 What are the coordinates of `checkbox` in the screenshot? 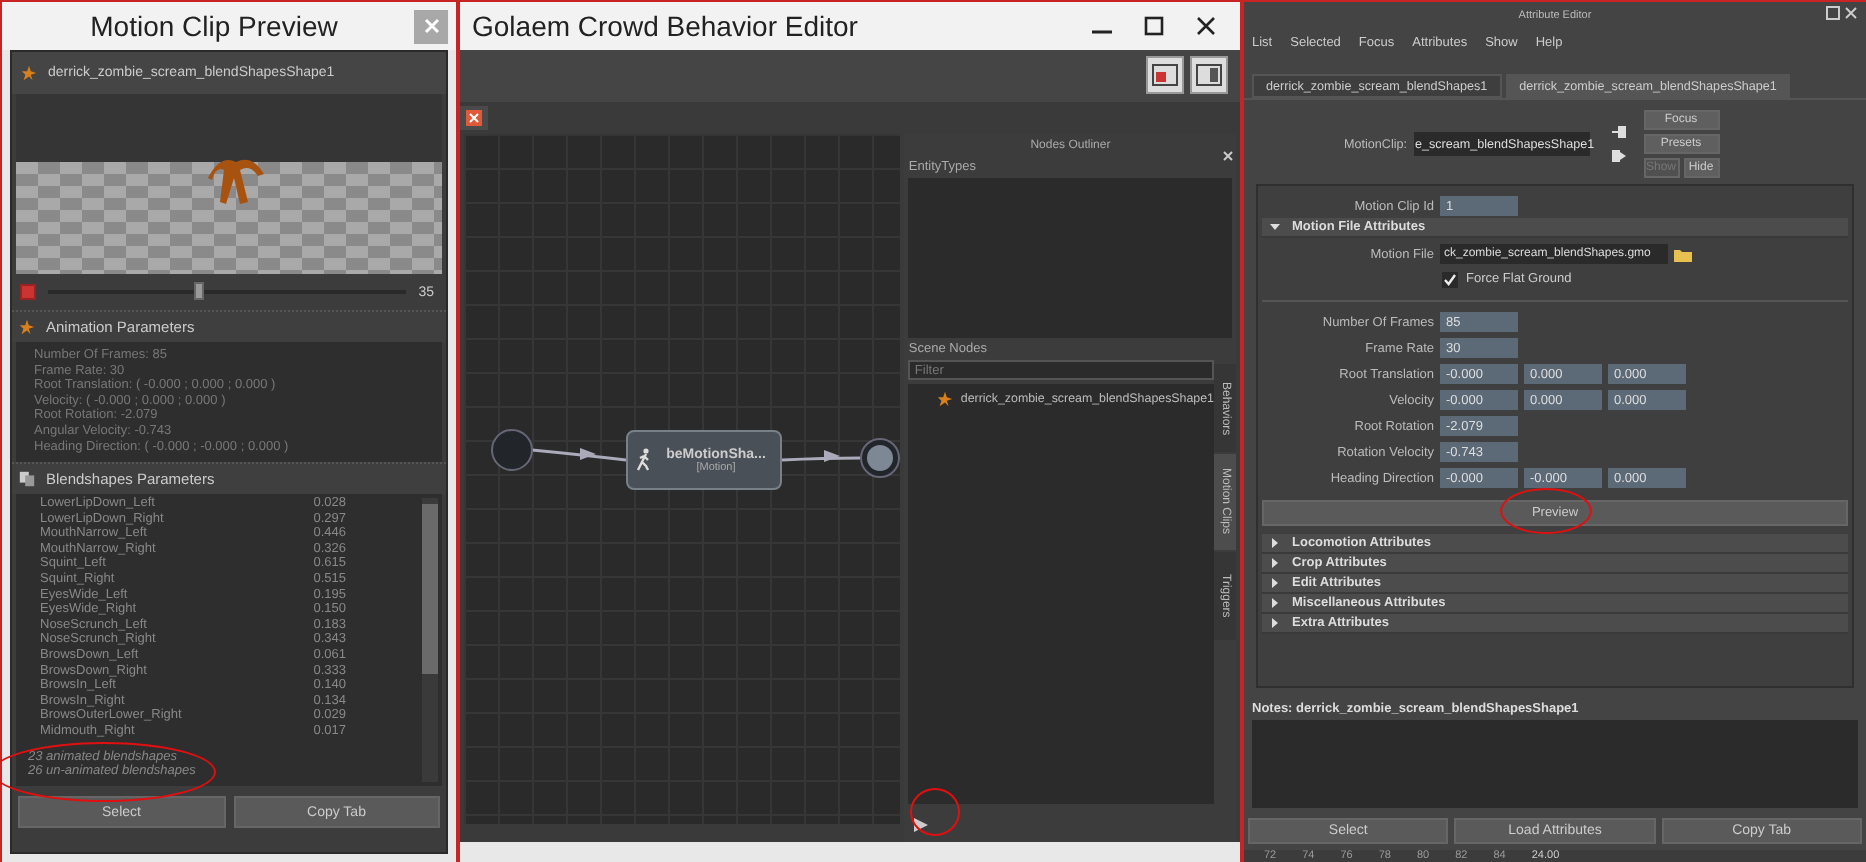 It's located at (1450, 279).